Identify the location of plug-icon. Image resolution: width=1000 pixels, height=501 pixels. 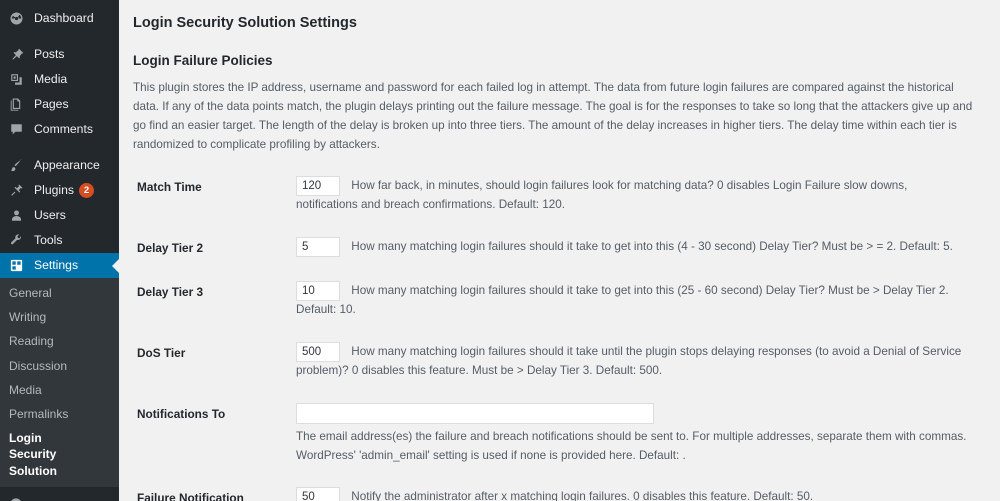
(18, 191).